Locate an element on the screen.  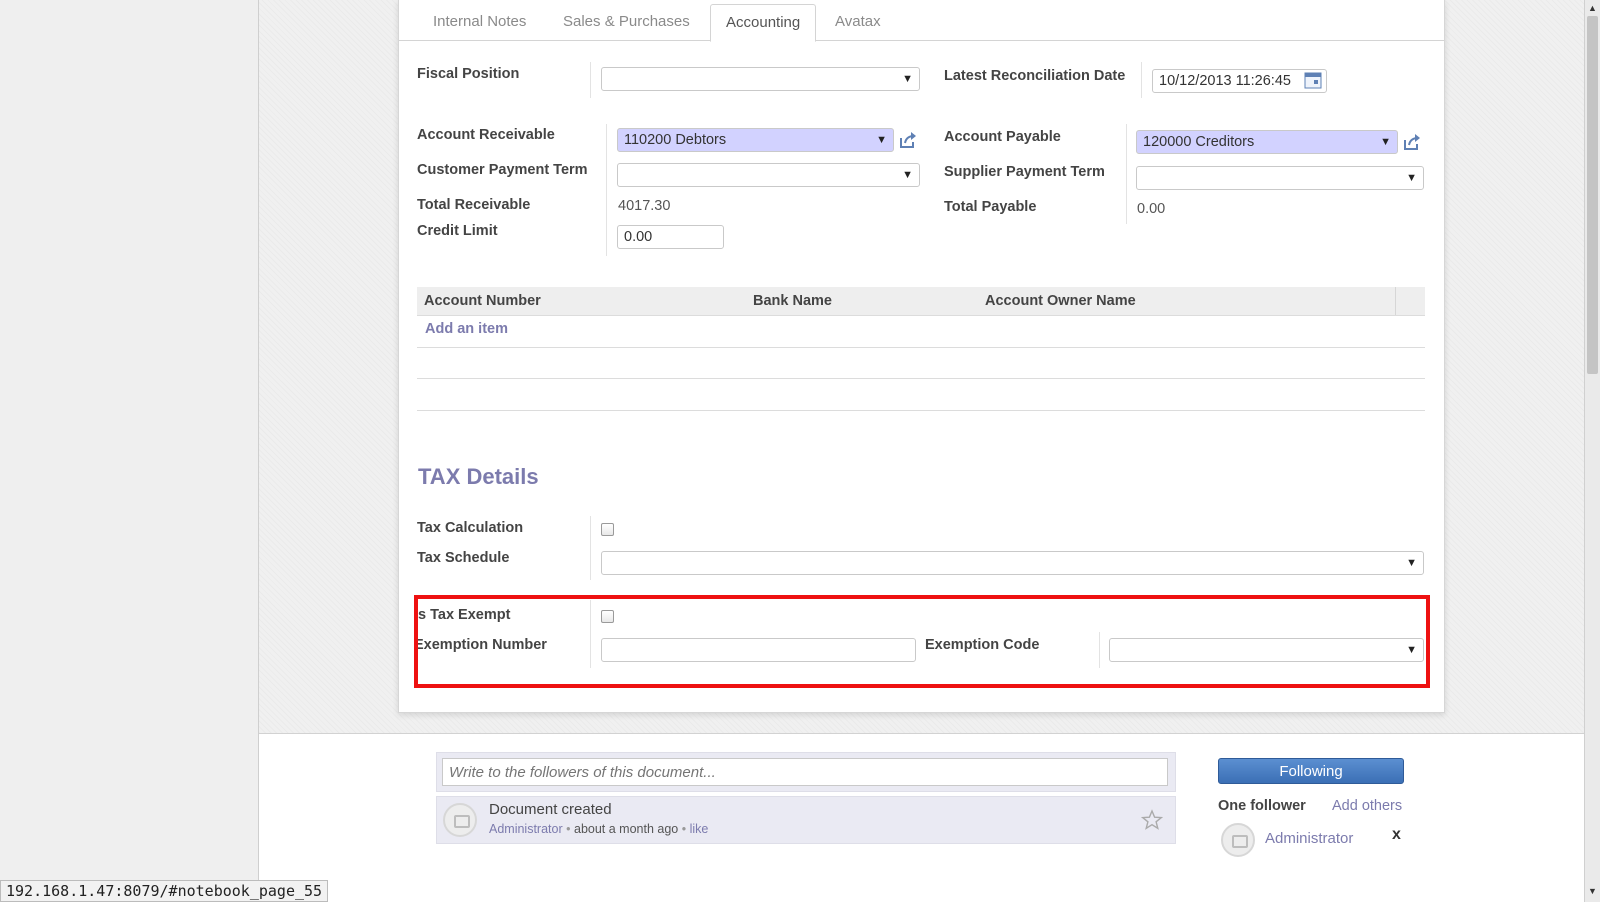
latest-reconciliation-date-label: Latest Reconciliation Date is located at coordinates (1035, 76).